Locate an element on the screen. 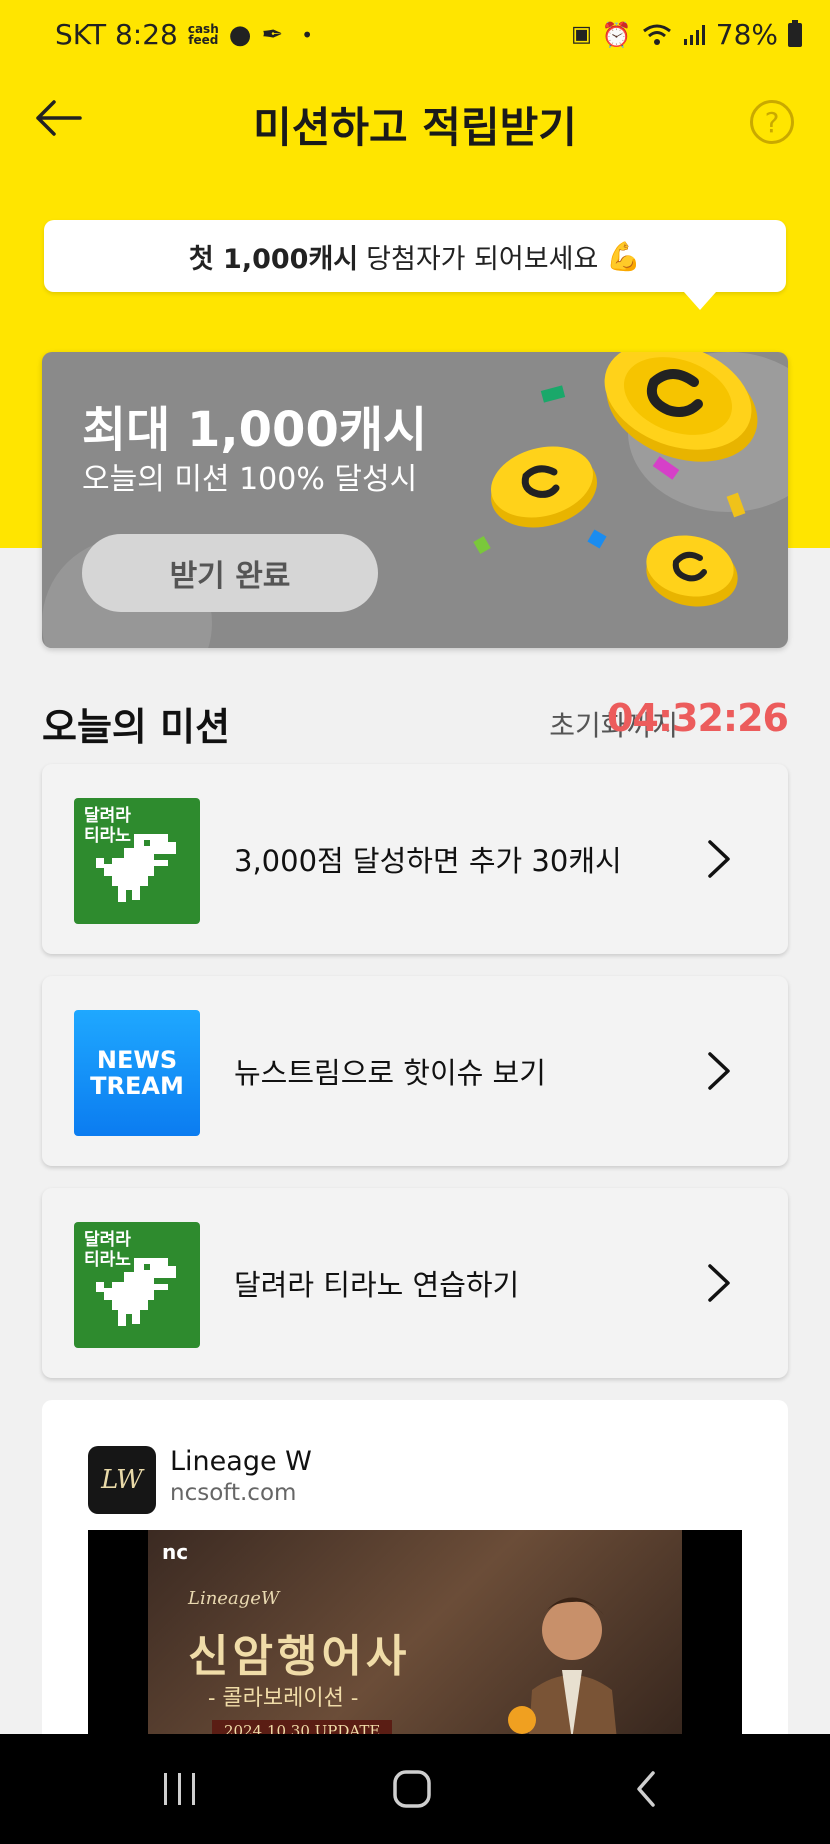 This screenshot has height=1844, width=830. newstream-icon: NEWS TREAM is located at coordinates (137, 1073).